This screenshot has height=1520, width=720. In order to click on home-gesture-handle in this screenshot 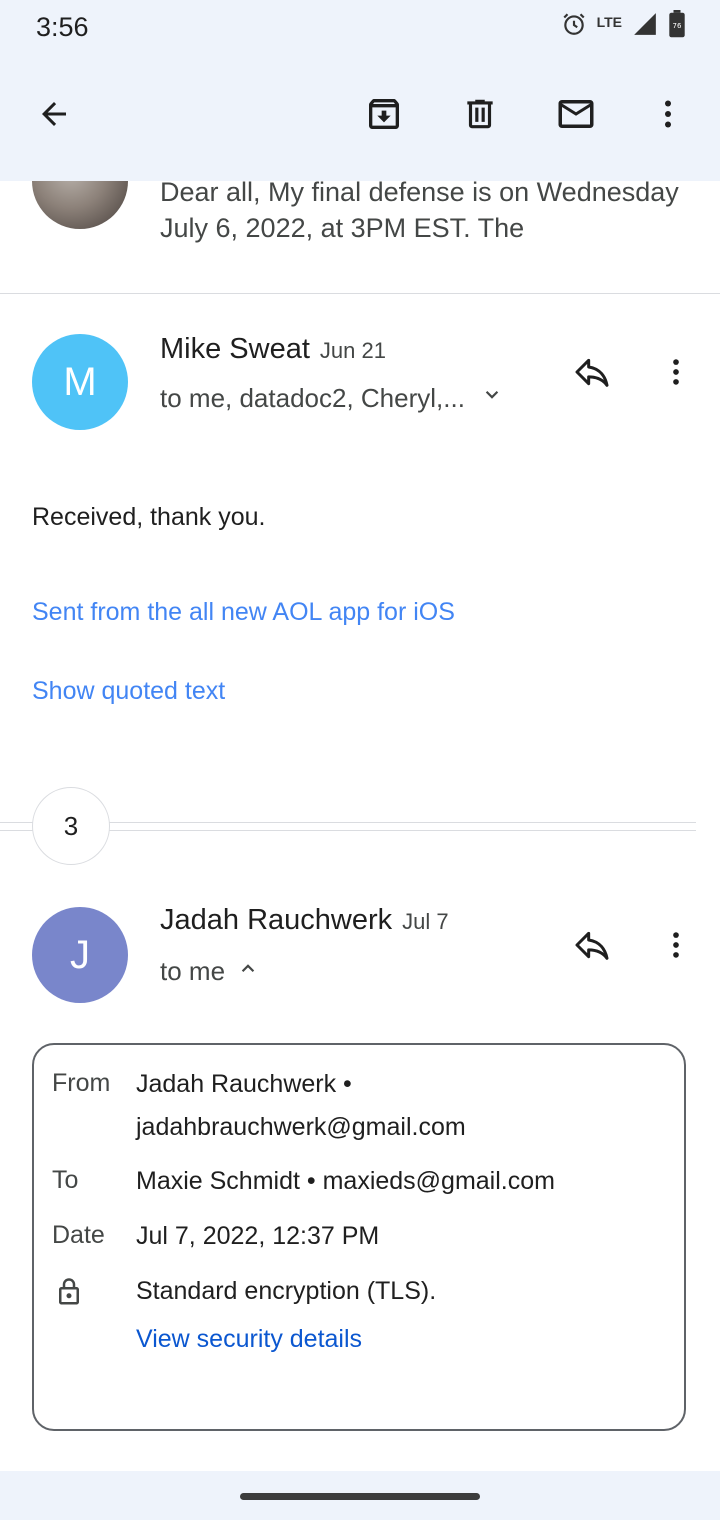, I will do `click(360, 1496)`.